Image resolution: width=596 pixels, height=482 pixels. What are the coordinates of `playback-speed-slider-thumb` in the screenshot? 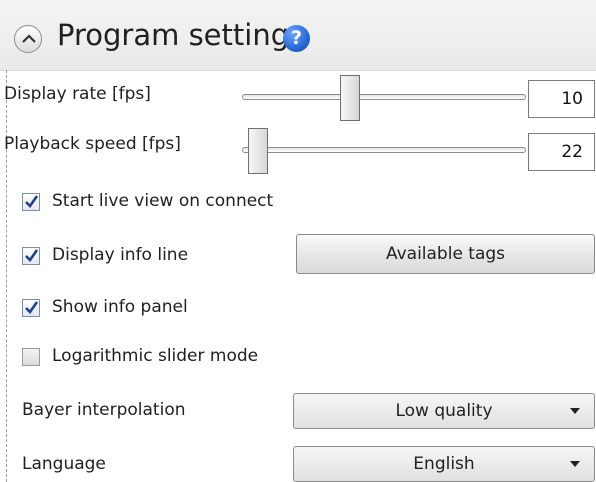 It's located at (258, 151).